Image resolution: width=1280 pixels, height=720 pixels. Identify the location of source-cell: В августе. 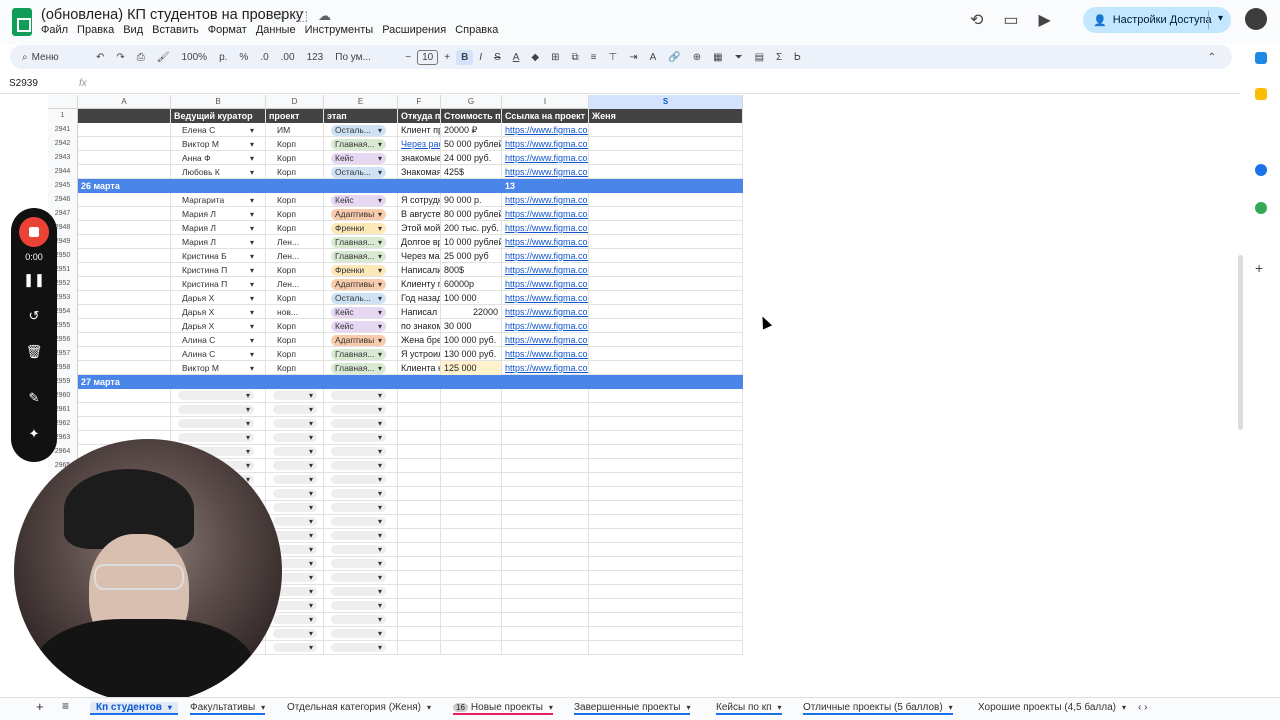
(419, 214).